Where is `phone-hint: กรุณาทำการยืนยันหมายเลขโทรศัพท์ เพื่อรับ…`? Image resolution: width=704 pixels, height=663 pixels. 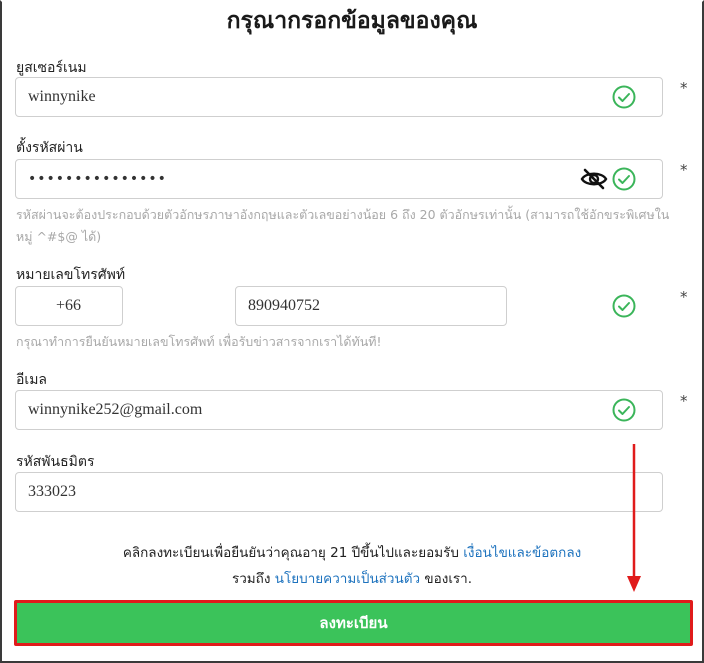
phone-hint: กรุณาทำการยืนยันหมายเลขโทรศัพท์ เพื่อรับ… is located at coordinates (199, 341).